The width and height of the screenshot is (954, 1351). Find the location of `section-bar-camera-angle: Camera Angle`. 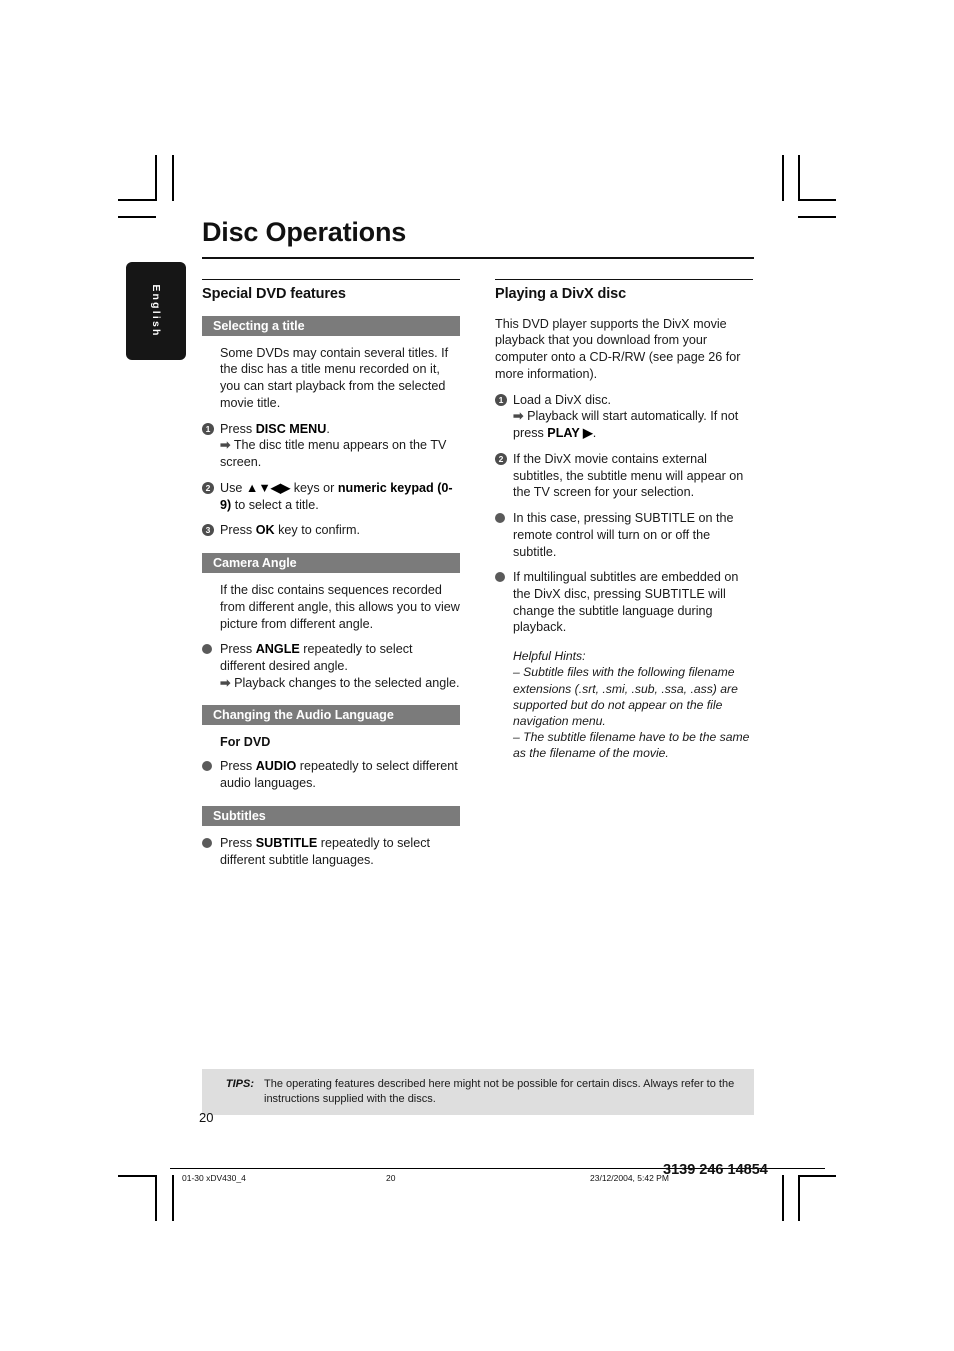

section-bar-camera-angle: Camera Angle is located at coordinates (331, 563).